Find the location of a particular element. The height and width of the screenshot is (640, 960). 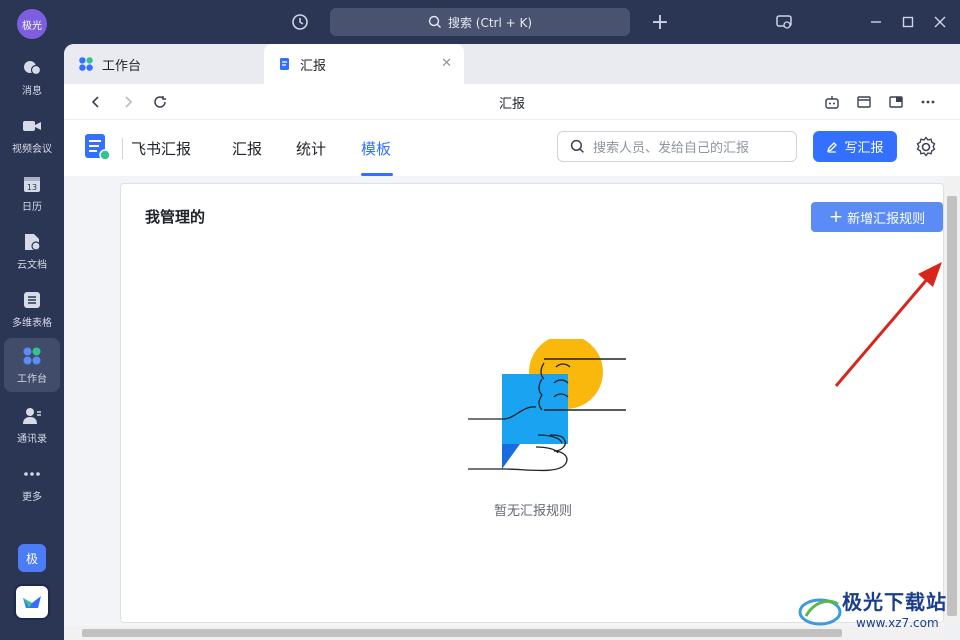

sidebar-item-contacts: 通讯录 is located at coordinates (32, 425).